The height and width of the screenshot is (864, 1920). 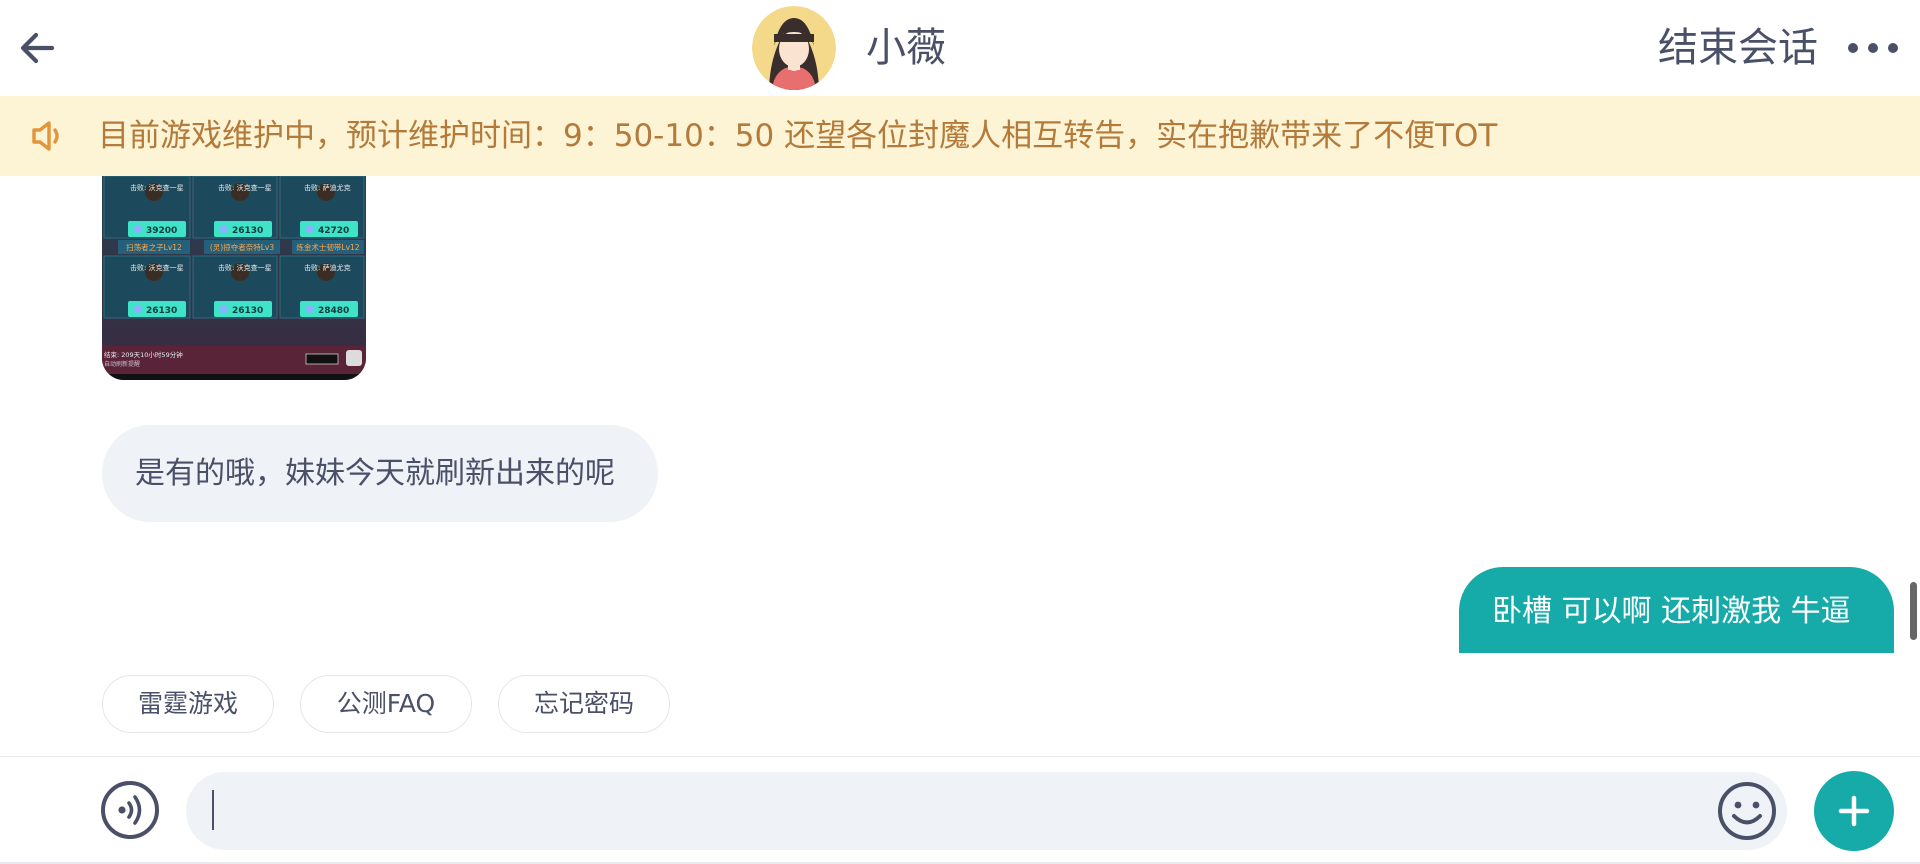 I want to click on quick-reply-beta-faq: 公测FAQ, so click(x=386, y=704).